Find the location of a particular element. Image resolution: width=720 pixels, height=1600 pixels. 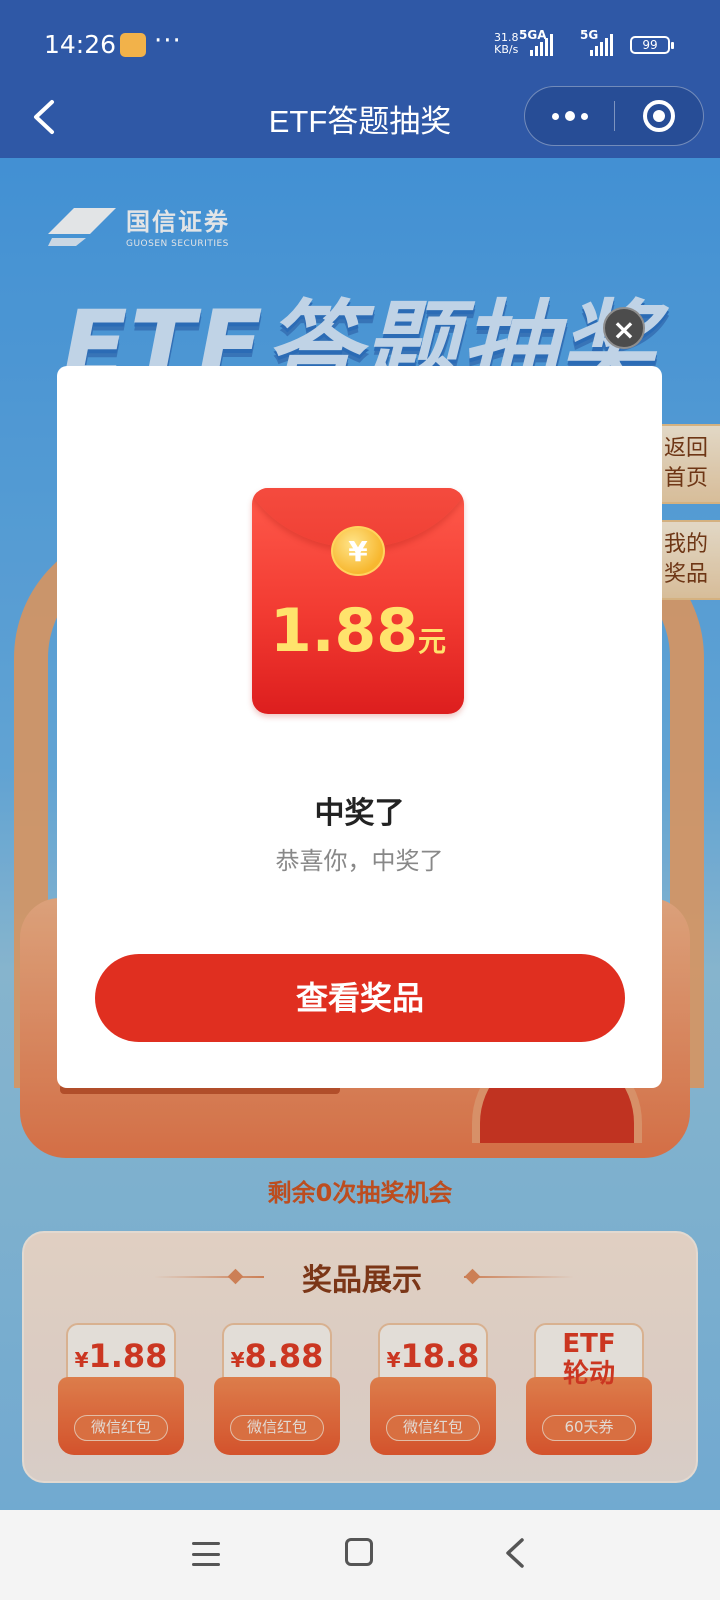

navigation-bar: ETF答题抽奖 is located at coordinates (360, 119).